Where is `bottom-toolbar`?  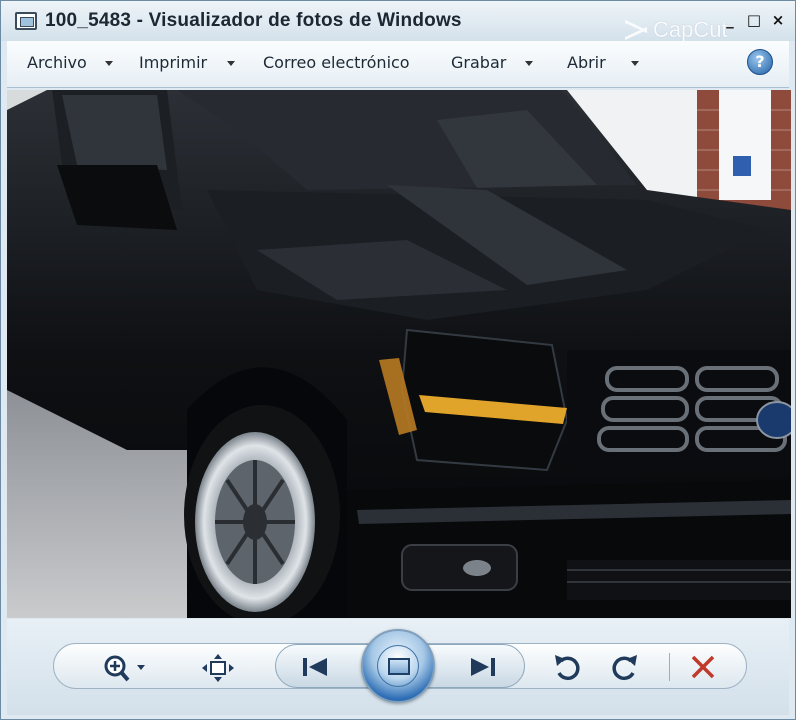 bottom-toolbar is located at coordinates (398, 667).